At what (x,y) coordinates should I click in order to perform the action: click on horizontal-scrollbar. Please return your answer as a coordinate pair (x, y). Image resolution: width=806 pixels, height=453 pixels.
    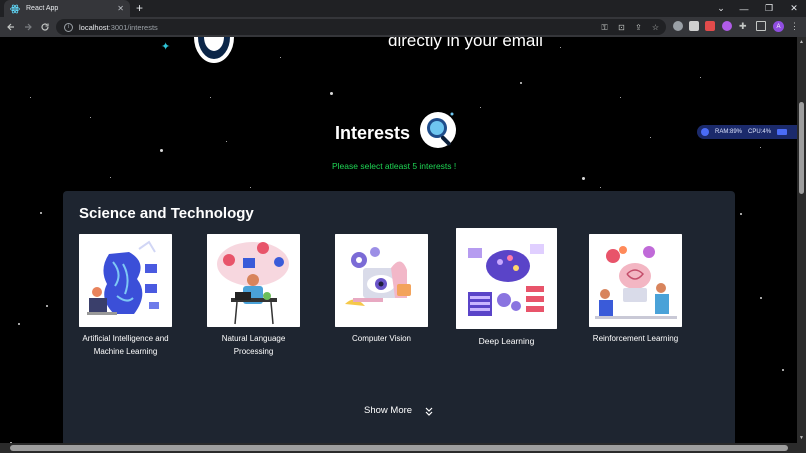
    Looking at the image, I should click on (403, 448).